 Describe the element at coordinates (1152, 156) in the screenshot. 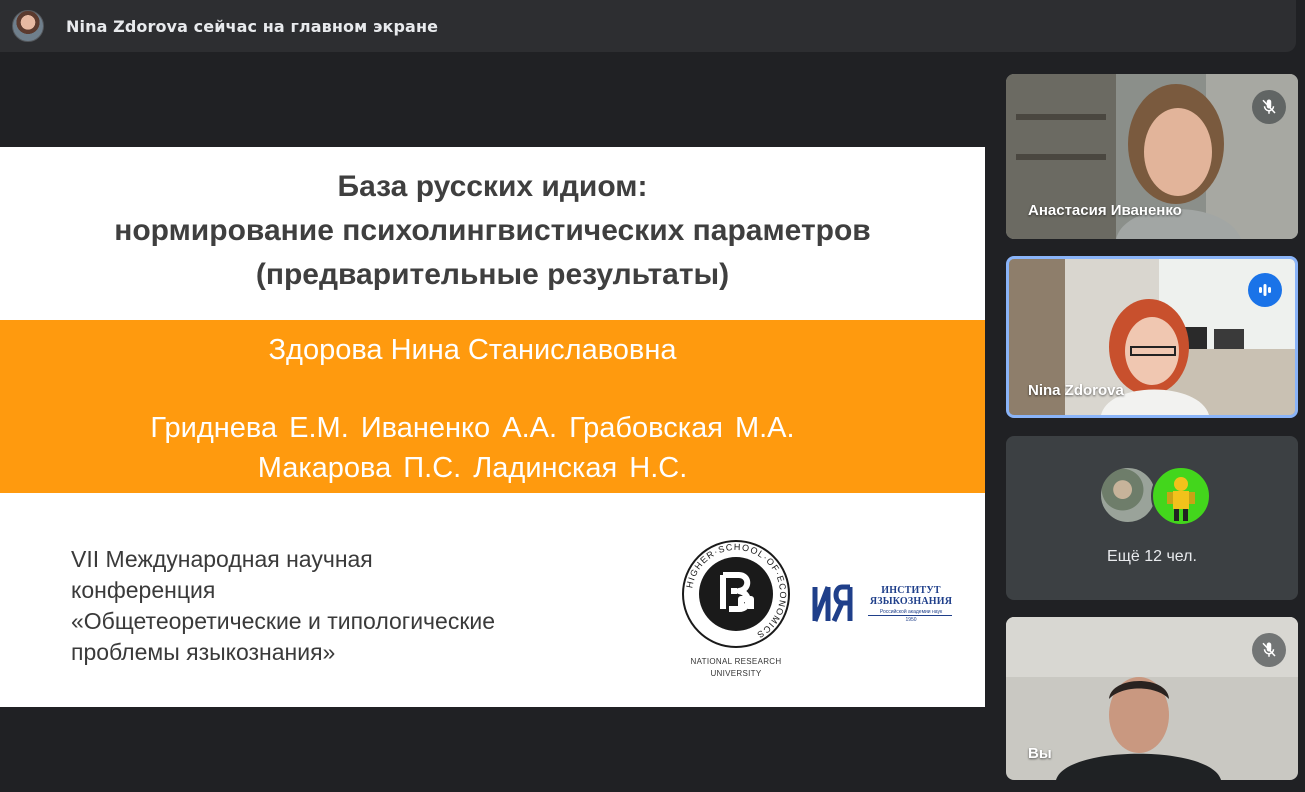

I see `participant-tile: Анастасия Иваненко` at that location.